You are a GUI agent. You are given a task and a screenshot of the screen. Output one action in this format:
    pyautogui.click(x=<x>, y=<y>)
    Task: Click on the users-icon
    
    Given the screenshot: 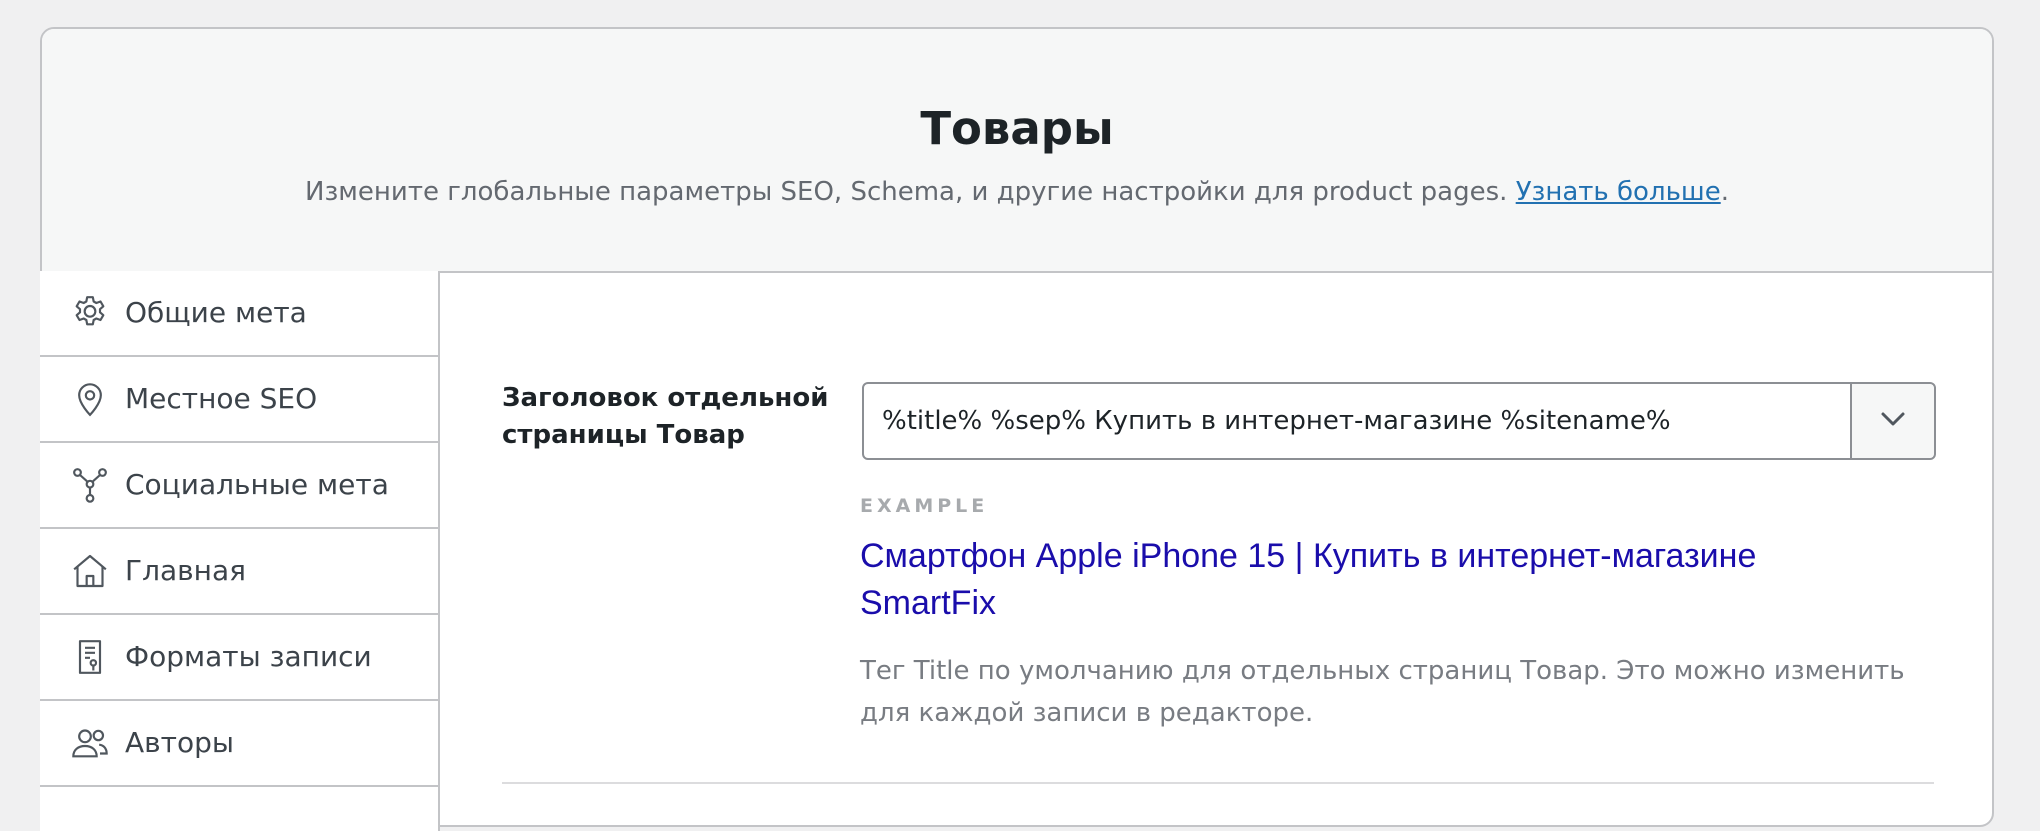 What is the action you would take?
    pyautogui.click(x=90, y=743)
    